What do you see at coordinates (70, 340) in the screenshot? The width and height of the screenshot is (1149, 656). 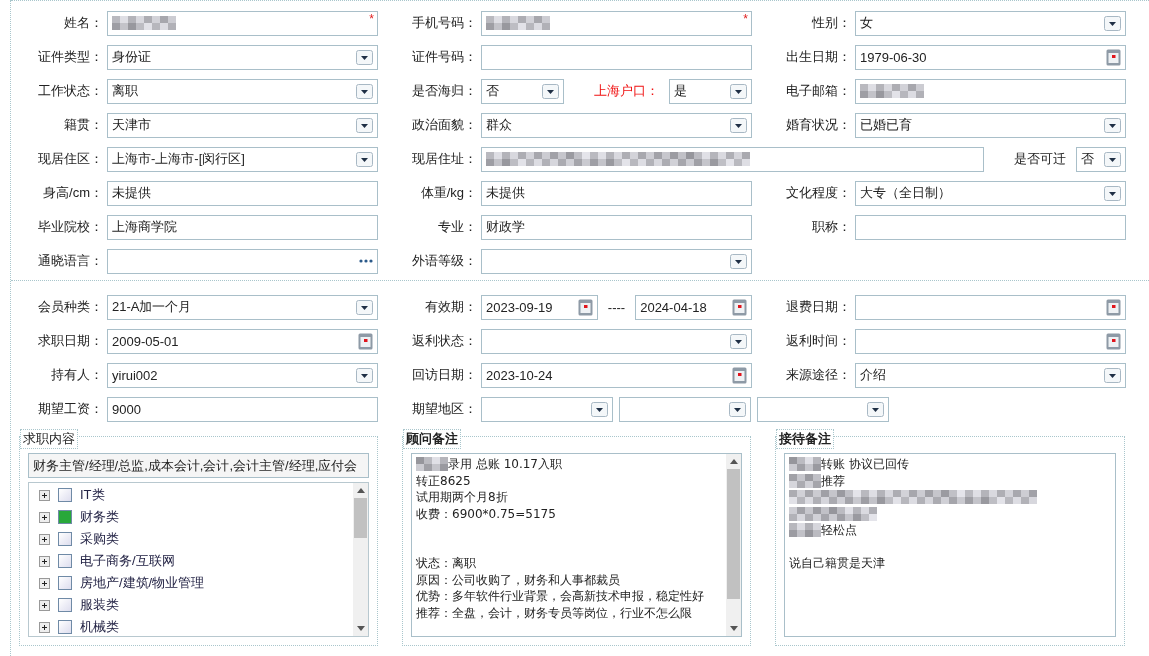 I see `field-label: 求职日期：` at bounding box center [70, 340].